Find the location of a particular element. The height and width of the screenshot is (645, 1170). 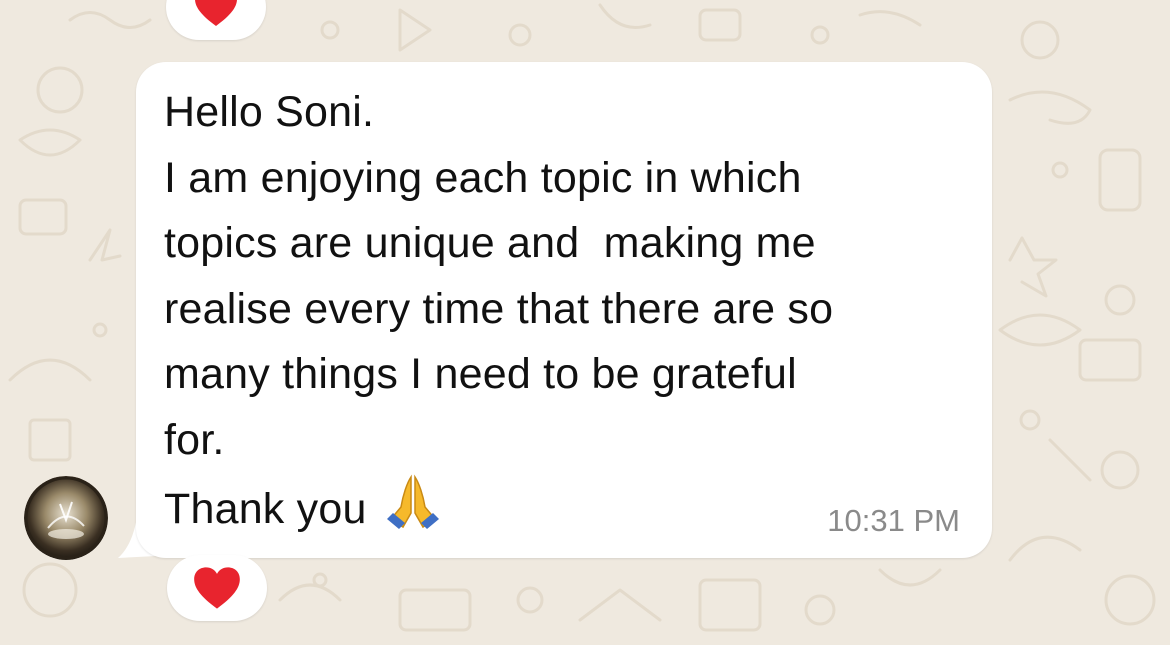

folded-hands-icon is located at coordinates (412, 501).